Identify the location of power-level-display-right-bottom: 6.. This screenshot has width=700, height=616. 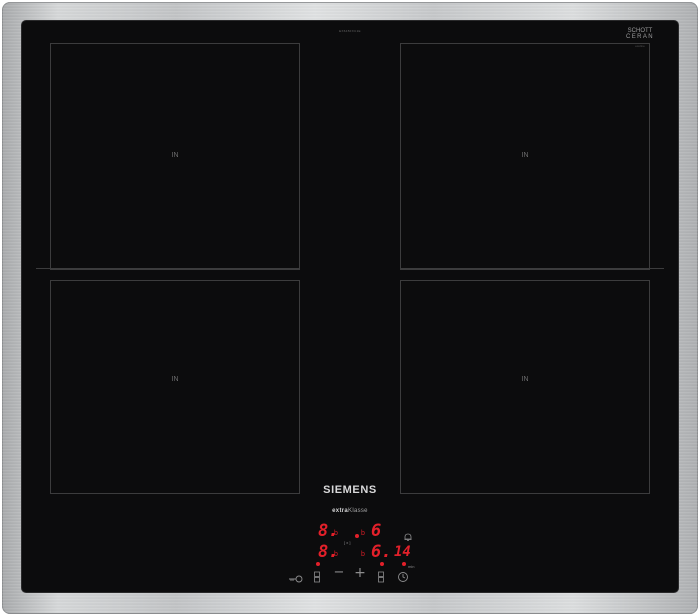
(381, 552).